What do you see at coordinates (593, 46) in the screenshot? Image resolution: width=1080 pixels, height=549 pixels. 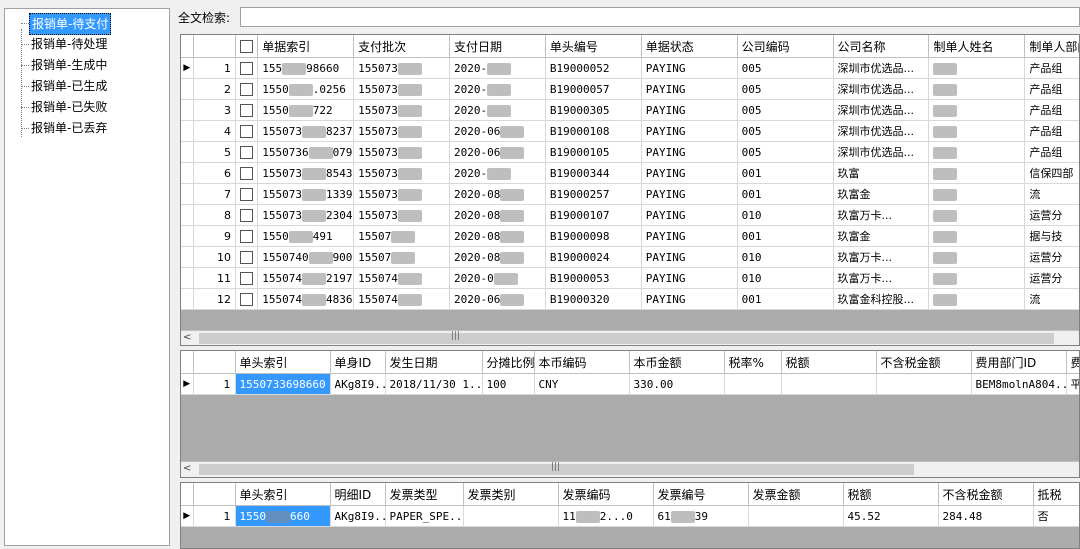 I see `column-header: 单头编号` at bounding box center [593, 46].